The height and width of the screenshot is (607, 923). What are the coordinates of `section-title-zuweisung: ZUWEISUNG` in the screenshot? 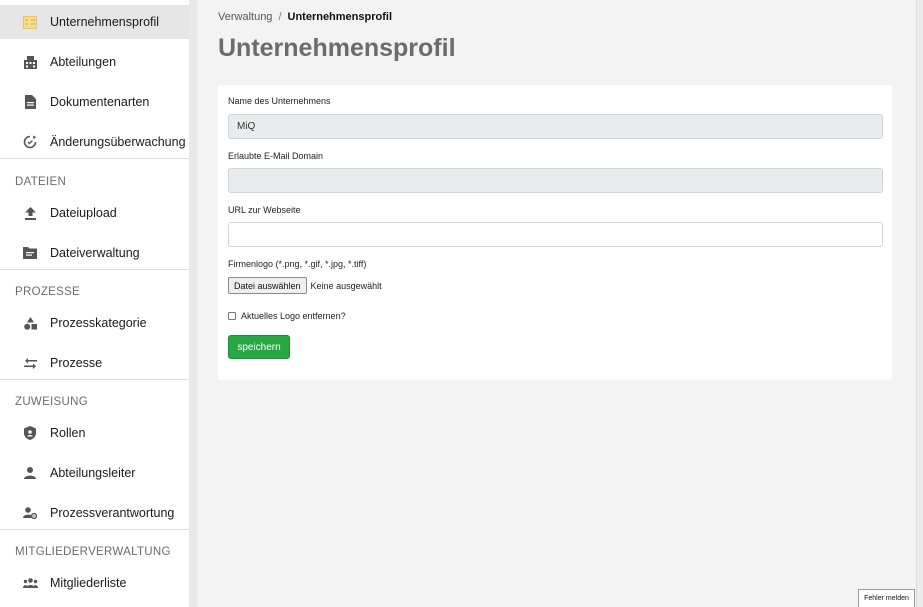 It's located at (51, 402).